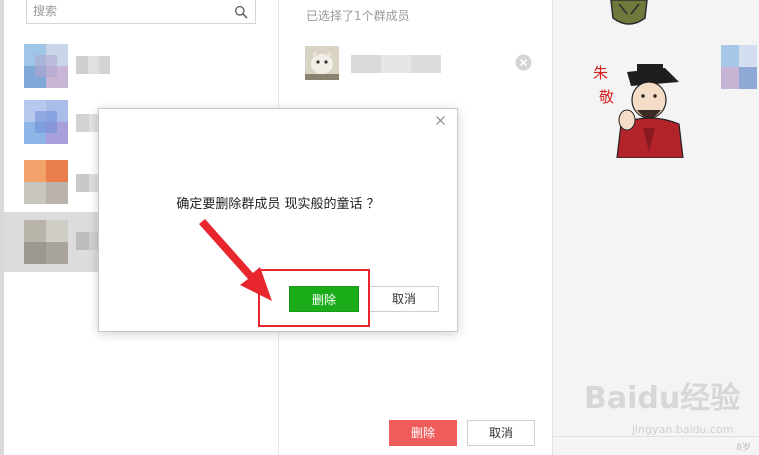  Describe the element at coordinates (440, 120) in the screenshot. I see `close-icon` at that location.